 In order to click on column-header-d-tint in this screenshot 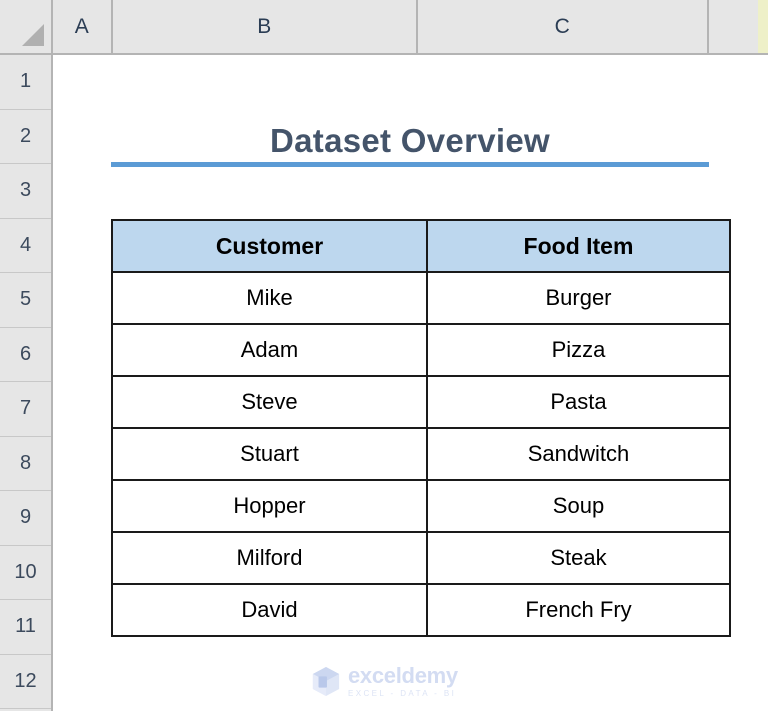, I will do `click(763, 26)`.